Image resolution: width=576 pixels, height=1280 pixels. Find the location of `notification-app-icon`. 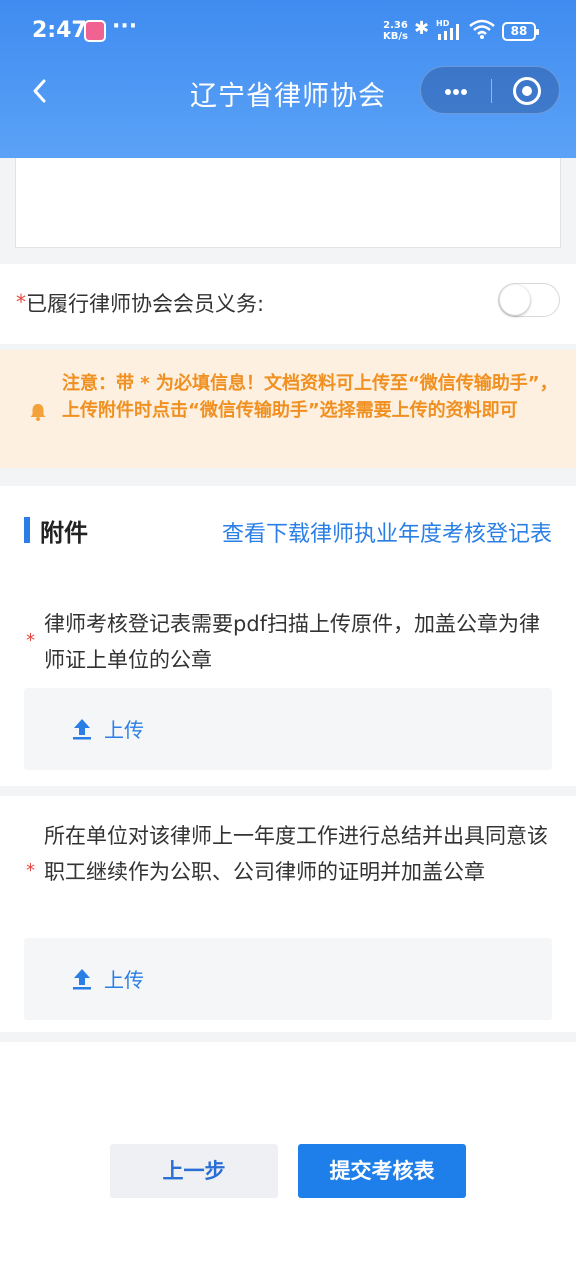

notification-app-icon is located at coordinates (95, 31).